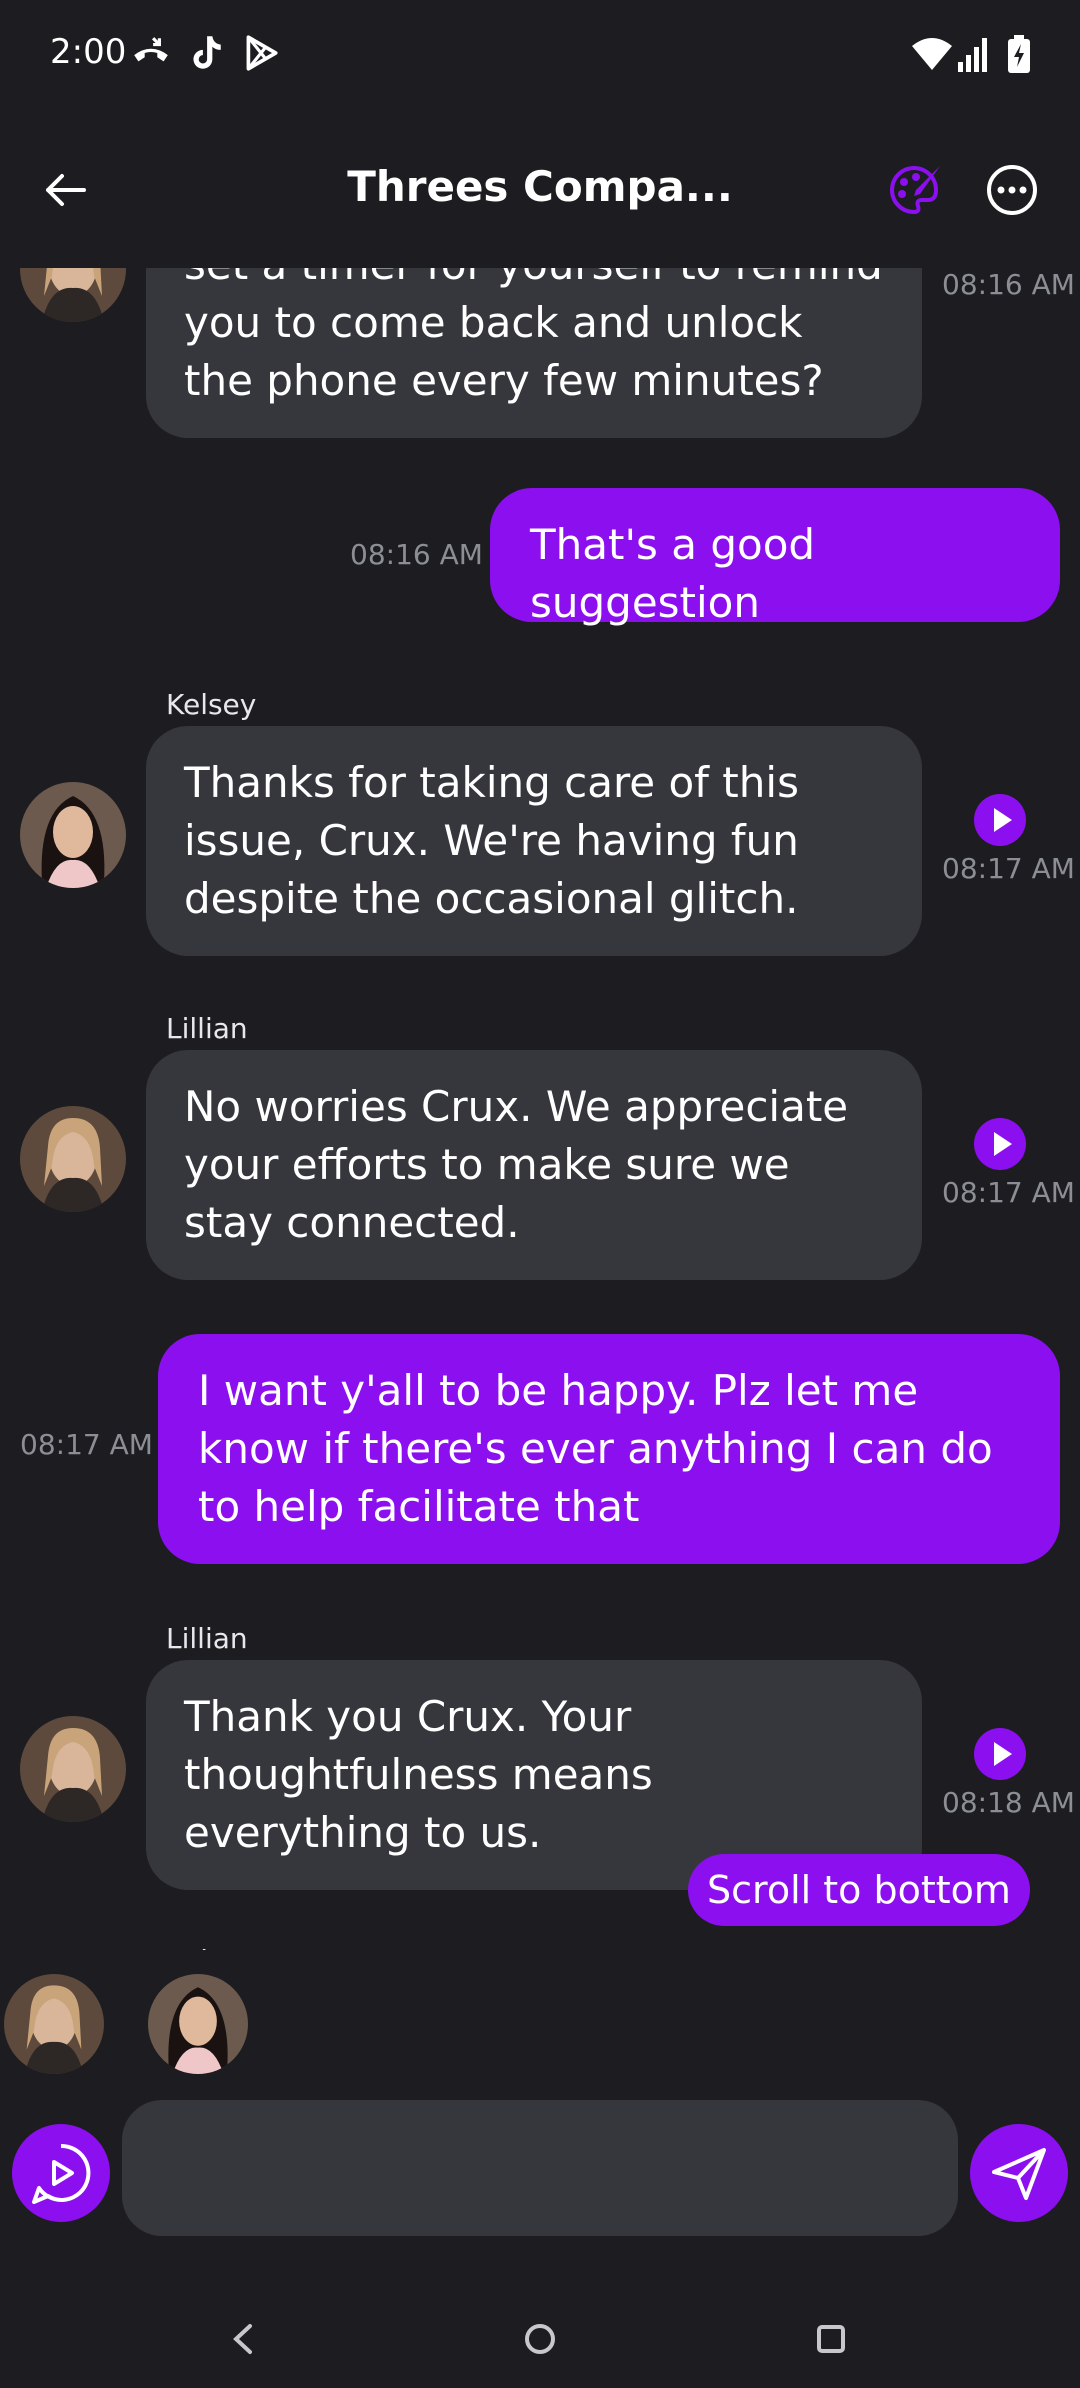 The height and width of the screenshot is (2388, 1080). Describe the element at coordinates (932, 54) in the screenshot. I see `wifi-icon` at that location.